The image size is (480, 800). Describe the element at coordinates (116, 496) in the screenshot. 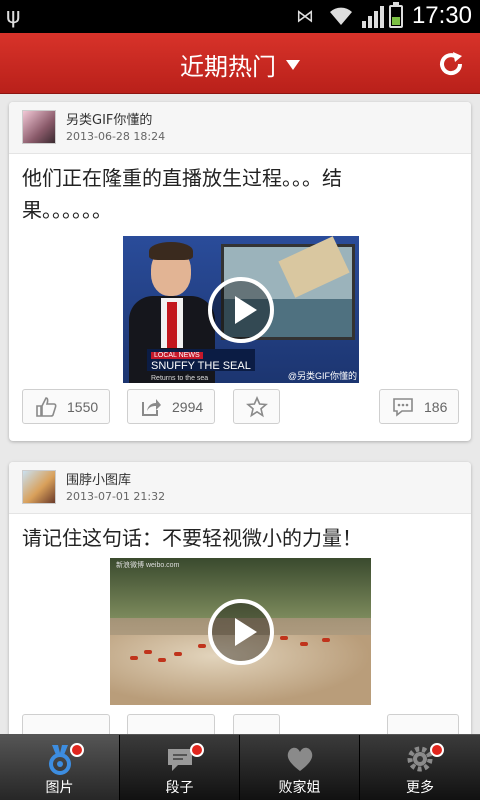

I see `post-date: 2013-07-01 21:32` at that location.